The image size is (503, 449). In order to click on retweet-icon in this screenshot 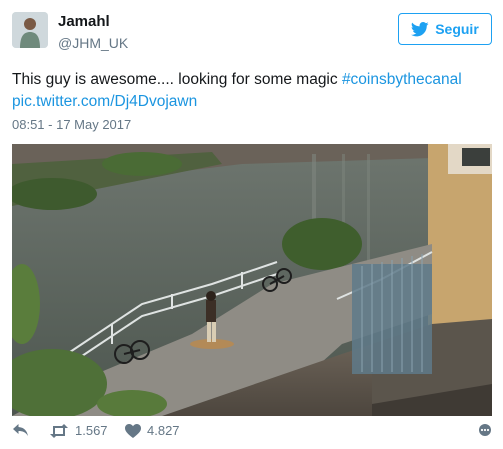, I will do `click(59, 430)`.